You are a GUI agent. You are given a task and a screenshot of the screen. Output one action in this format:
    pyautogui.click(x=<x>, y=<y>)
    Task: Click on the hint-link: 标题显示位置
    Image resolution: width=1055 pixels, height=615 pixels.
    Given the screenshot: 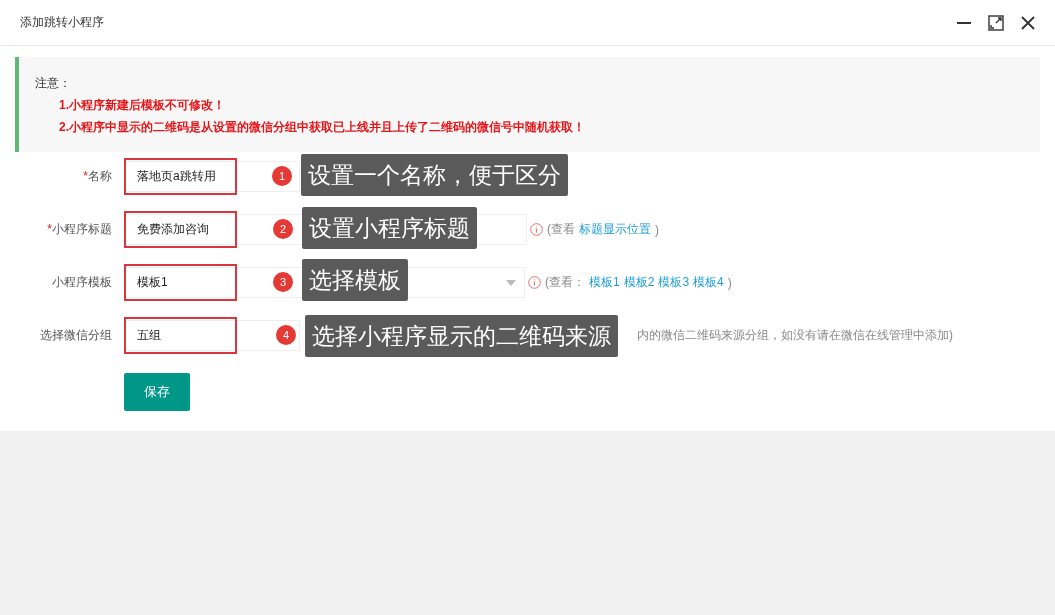 What is the action you would take?
    pyautogui.click(x=615, y=229)
    